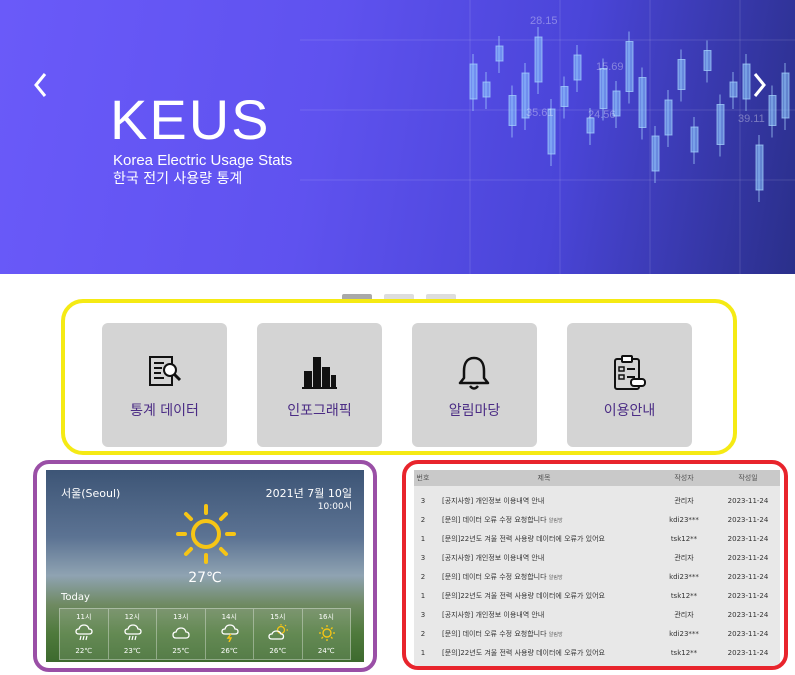  What do you see at coordinates (684, 596) in the screenshot?
I see `row-writer: tsk12**` at bounding box center [684, 596].